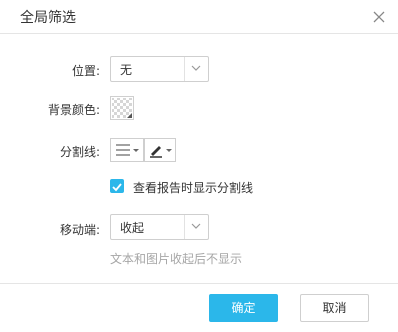  I want to click on close-icon, so click(379, 16).